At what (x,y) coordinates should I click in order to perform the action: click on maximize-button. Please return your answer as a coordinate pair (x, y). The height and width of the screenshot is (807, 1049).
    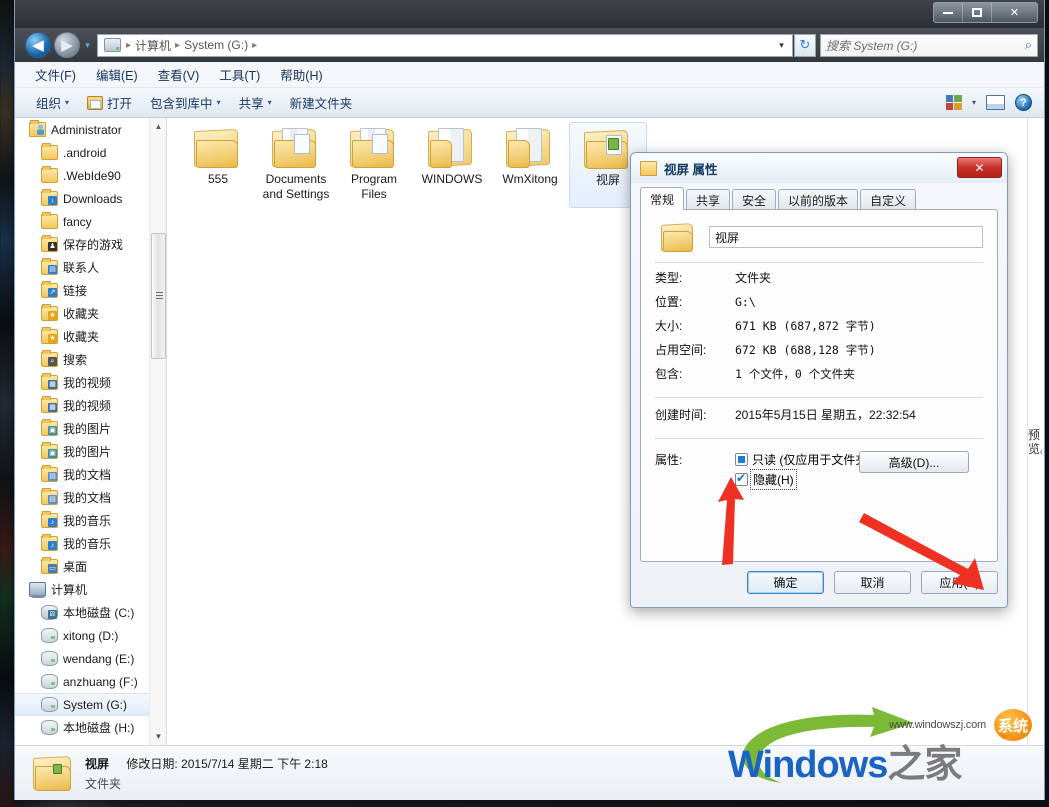
    Looking at the image, I should click on (977, 12).